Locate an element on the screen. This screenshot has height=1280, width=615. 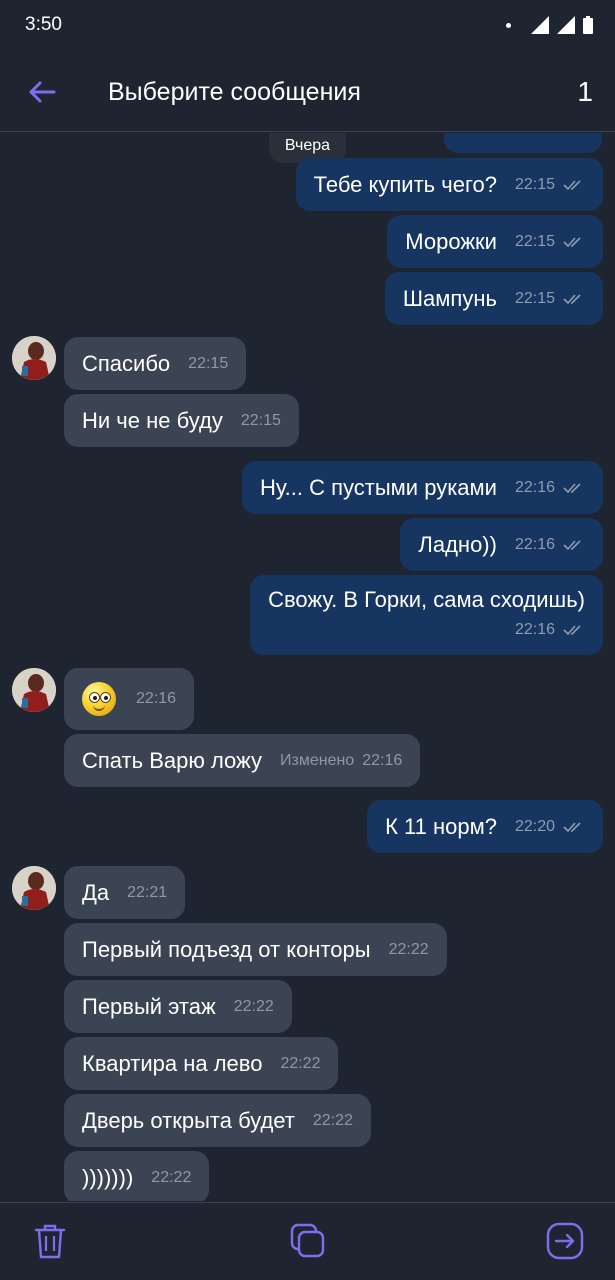
message-text: Спасибо is located at coordinates (126, 363).